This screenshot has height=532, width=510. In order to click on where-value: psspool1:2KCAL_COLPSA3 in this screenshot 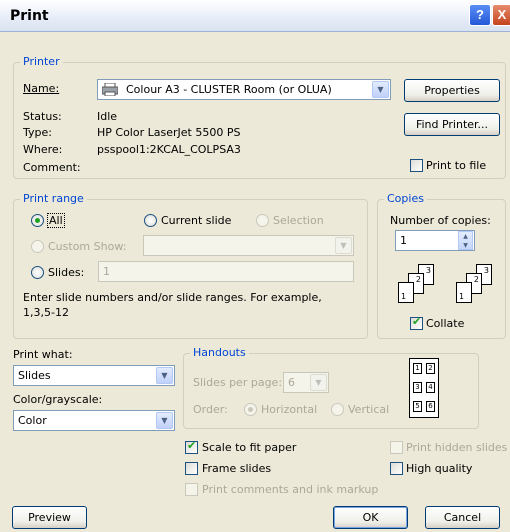, I will do `click(169, 149)`.